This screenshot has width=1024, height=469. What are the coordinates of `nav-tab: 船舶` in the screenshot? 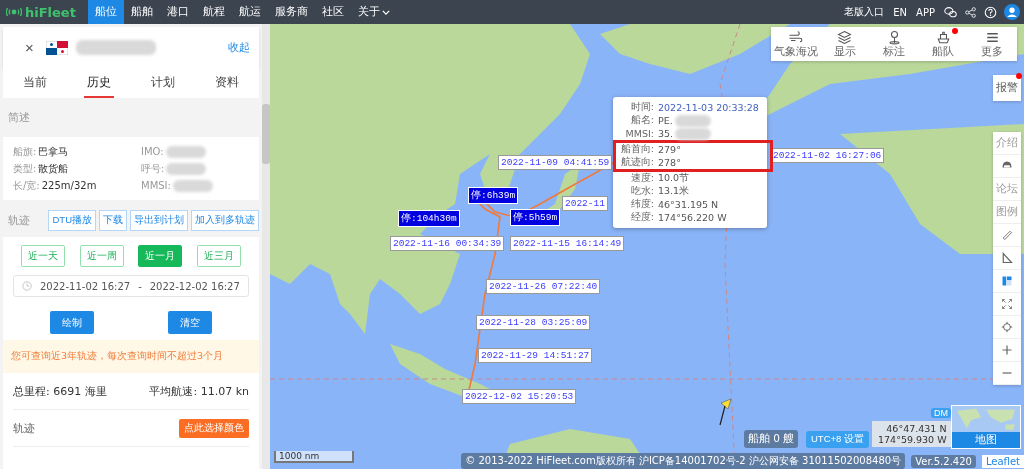 It's located at (142, 12).